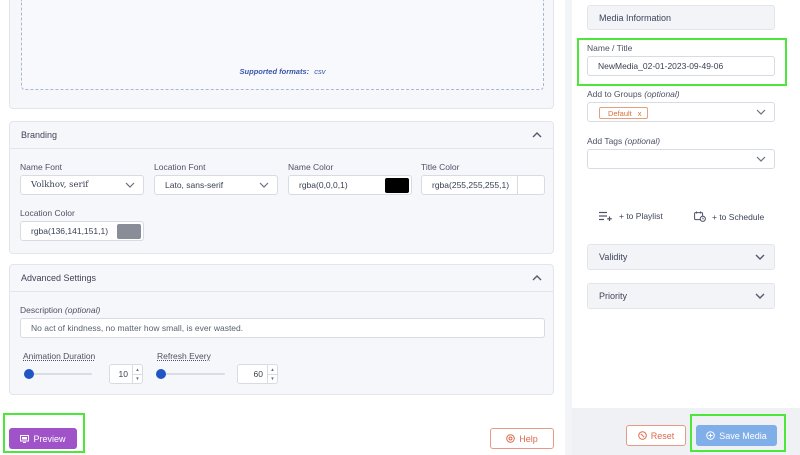 Image resolution: width=800 pixels, height=455 pixels. I want to click on save-media-label: Save Media, so click(743, 435).